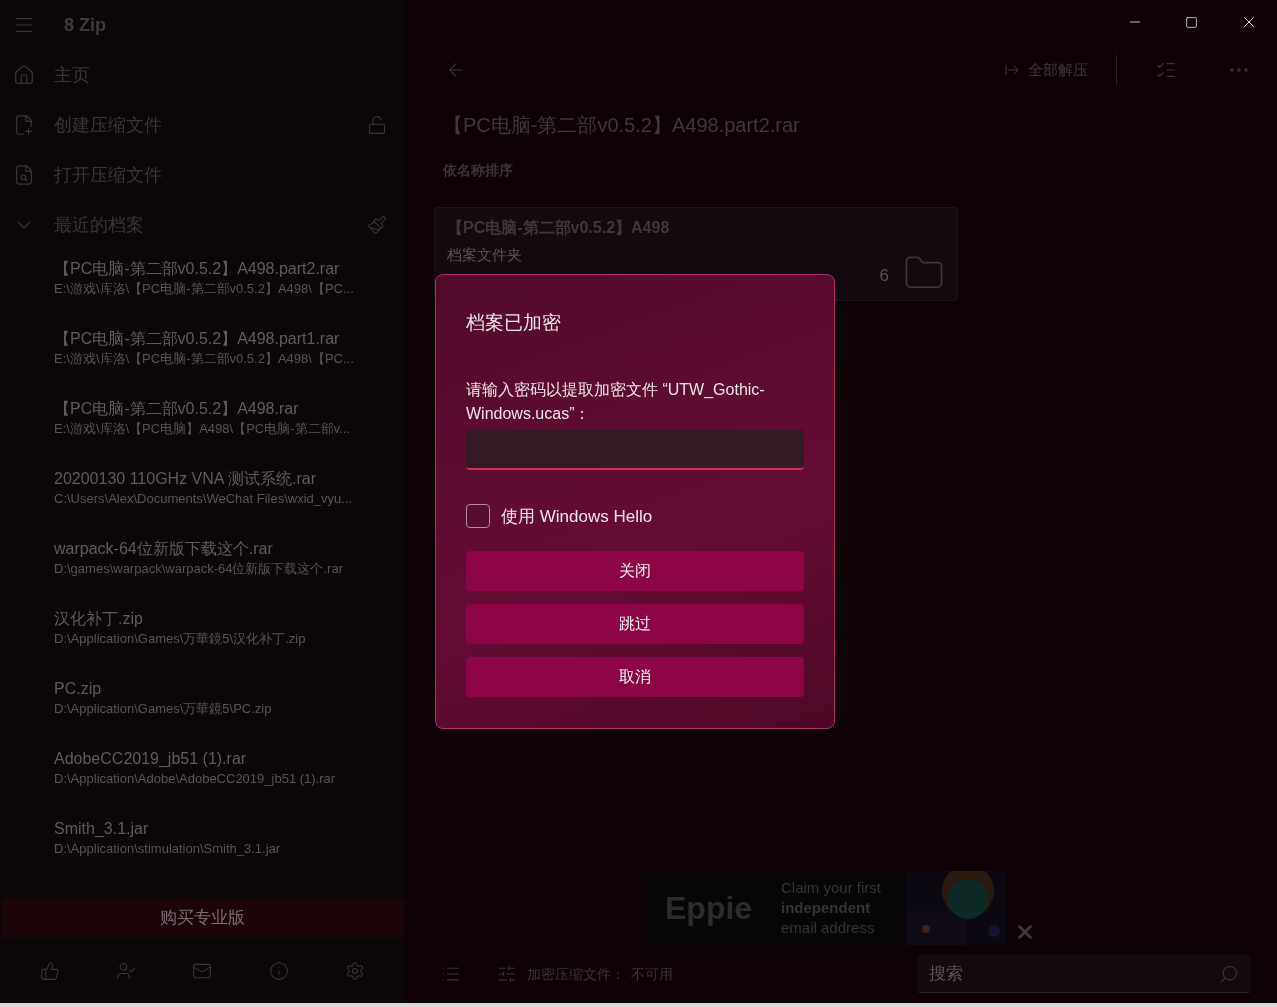  Describe the element at coordinates (202, 573) in the screenshot. I see `recent-file-item: warpack-64位新版下载这个.rar D:\games\warpack\warpack-64位新版下载这个.rar` at that location.